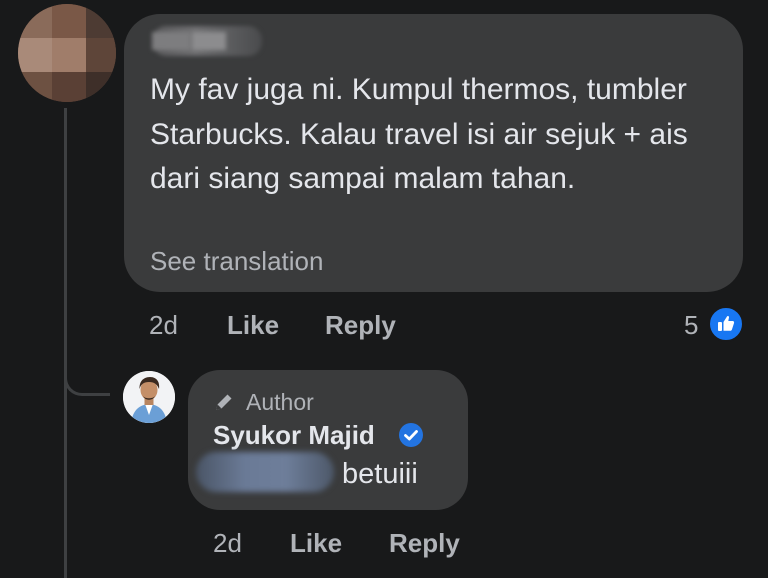  I want to click on reaction-count: 5, so click(691, 325).